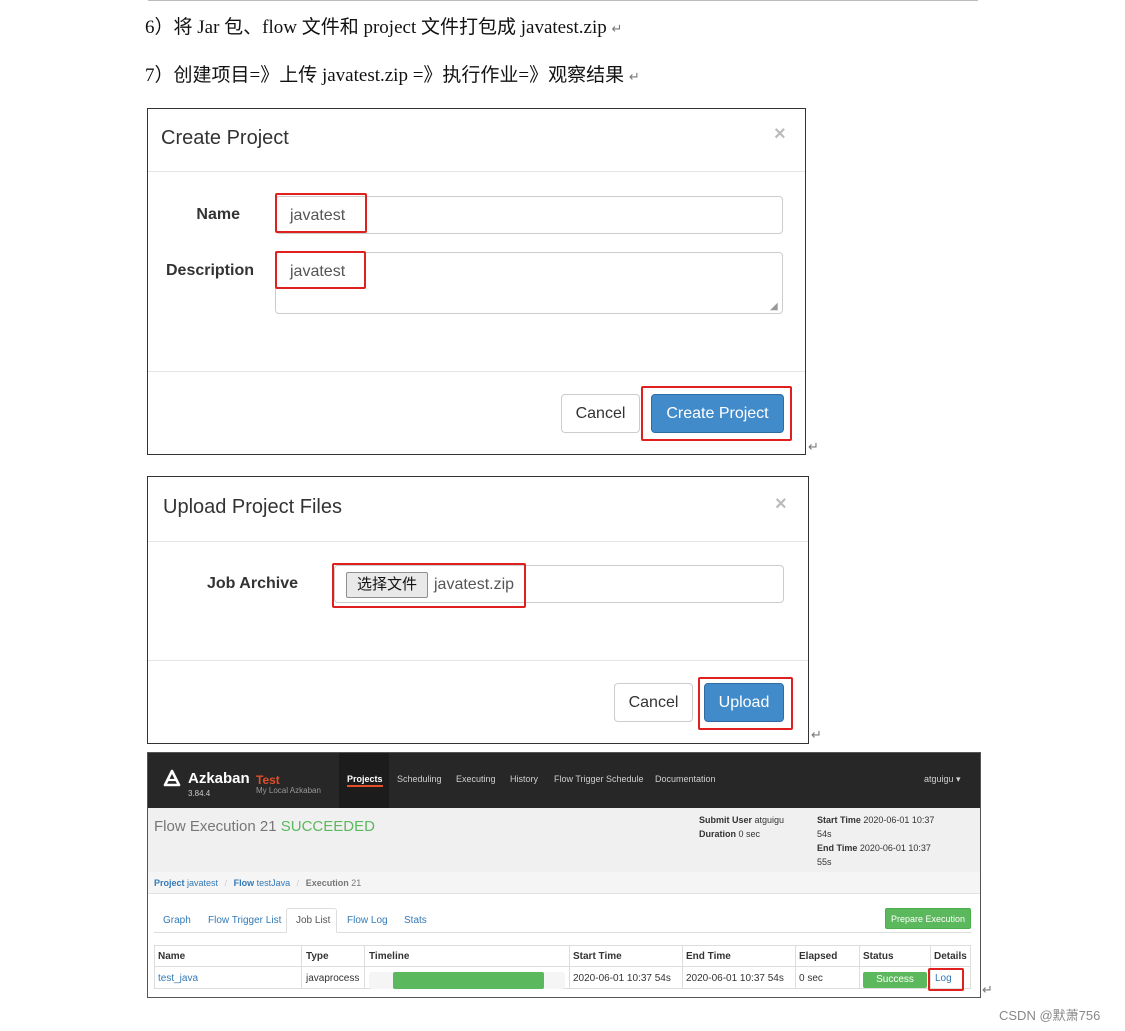  Describe the element at coordinates (811, 978) in the screenshot. I see `job-elapsed: 0 sec` at that location.